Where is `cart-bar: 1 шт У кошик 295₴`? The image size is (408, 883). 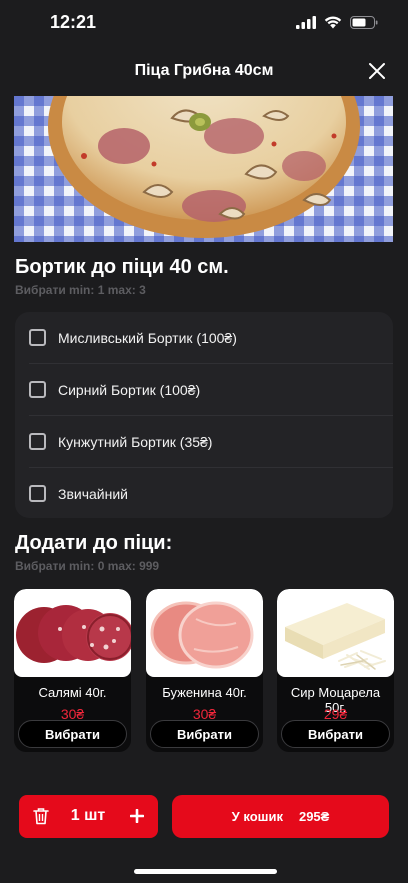
cart-bar: 1 шт У кошик 295₴ is located at coordinates (204, 814).